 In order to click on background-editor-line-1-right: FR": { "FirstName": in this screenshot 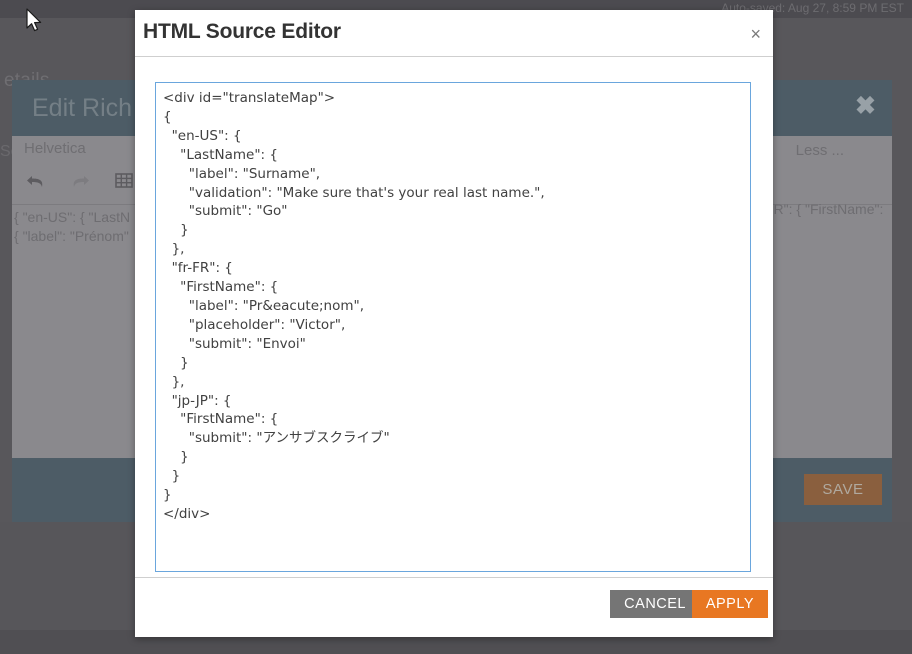, I will do `click(824, 209)`.